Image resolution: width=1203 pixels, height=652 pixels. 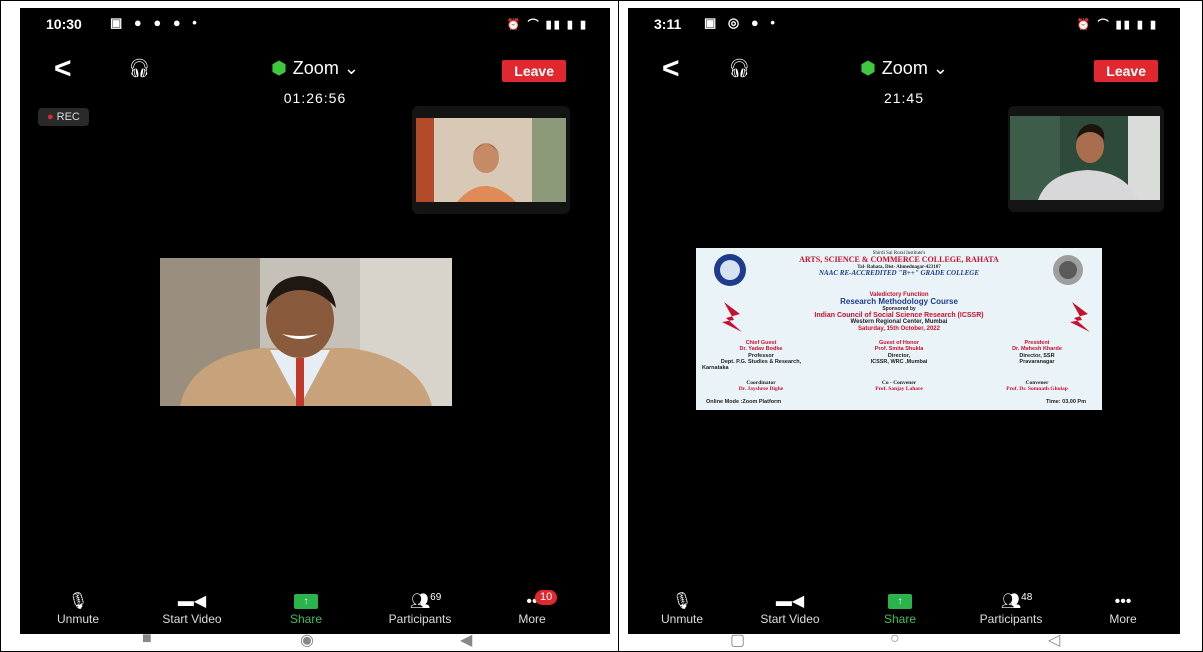 What do you see at coordinates (1054, 639) in the screenshot?
I see `back-nav-icon: ◁` at bounding box center [1054, 639].